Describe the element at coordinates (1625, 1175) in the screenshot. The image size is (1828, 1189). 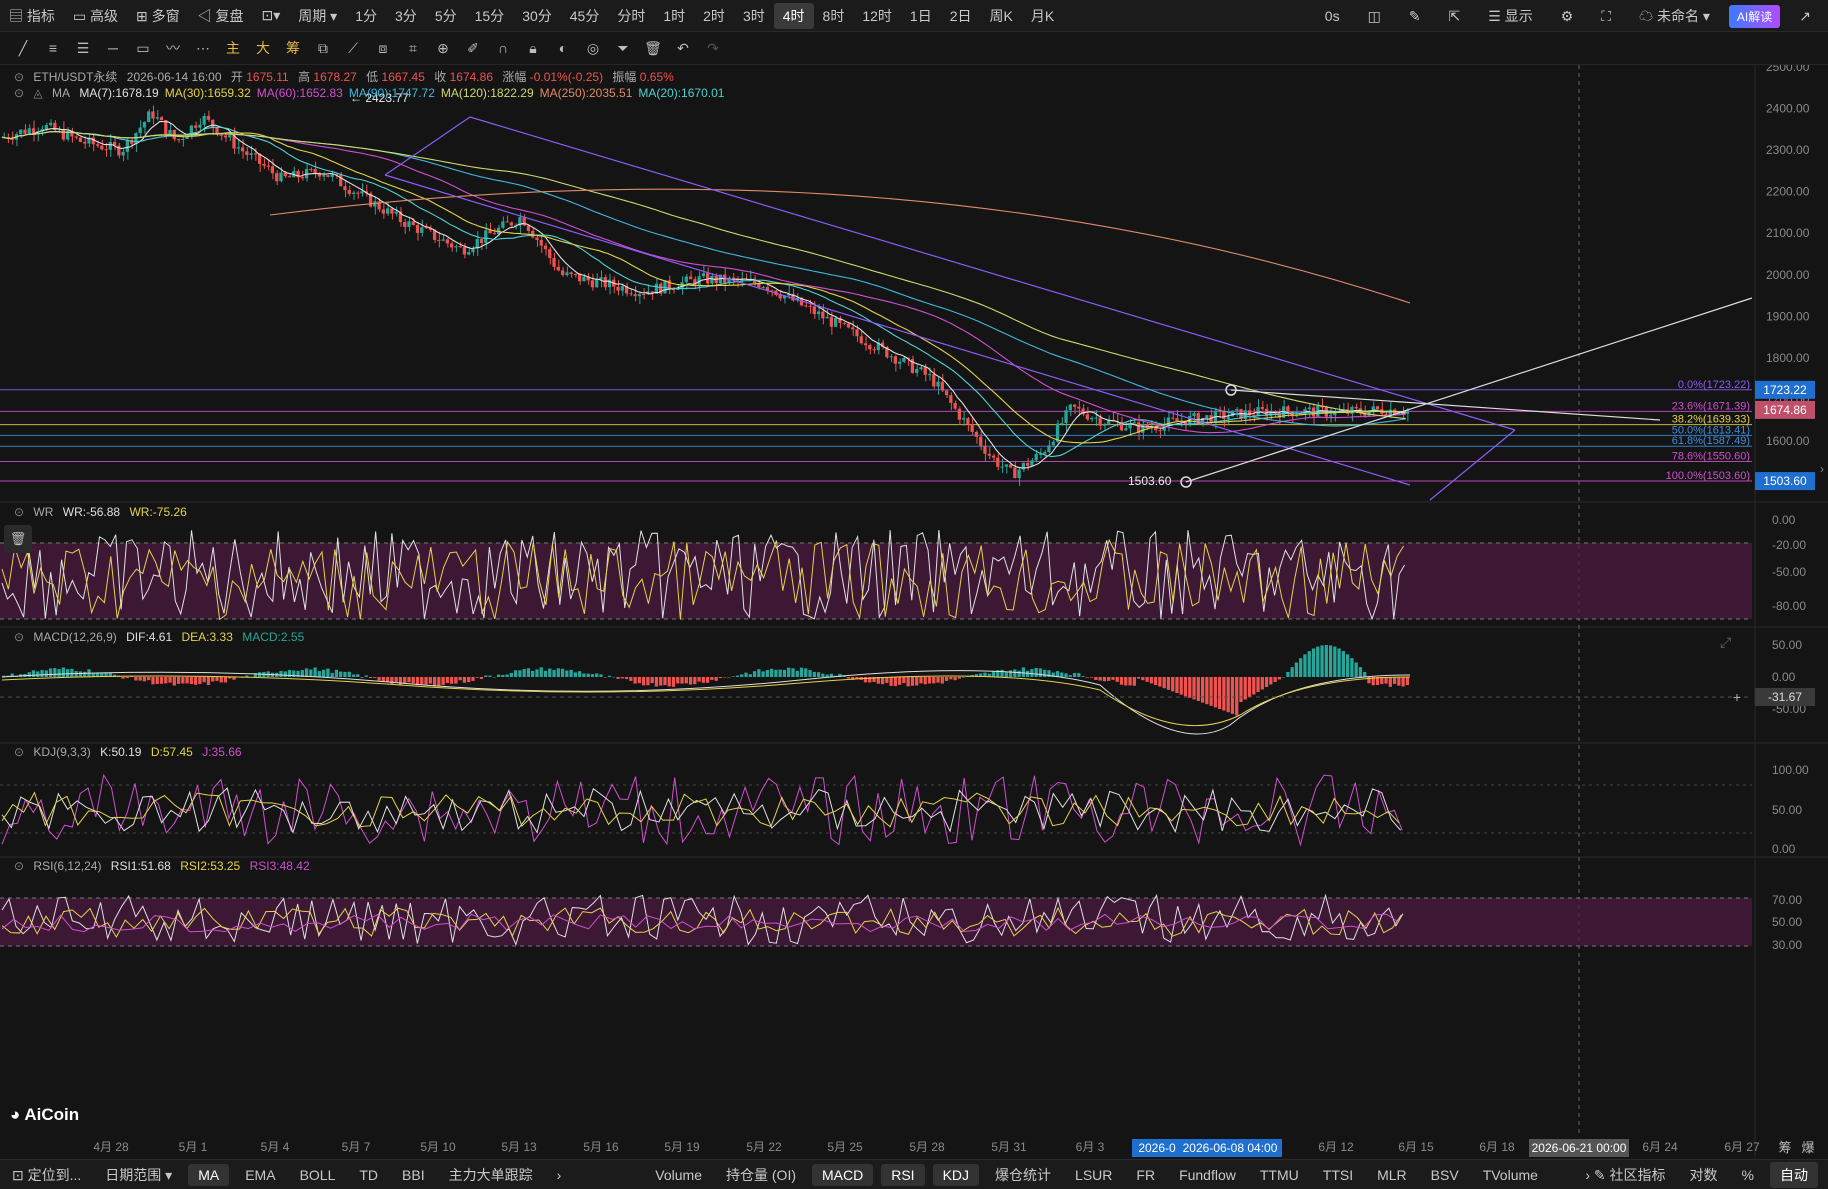
I see `community-indicators-button: › ✎ 社区指标` at that location.